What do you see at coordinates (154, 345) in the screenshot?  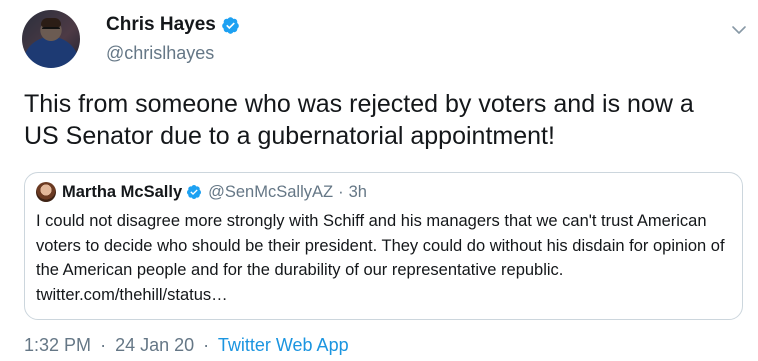 I see `tweet-date: 24 Jan 20` at bounding box center [154, 345].